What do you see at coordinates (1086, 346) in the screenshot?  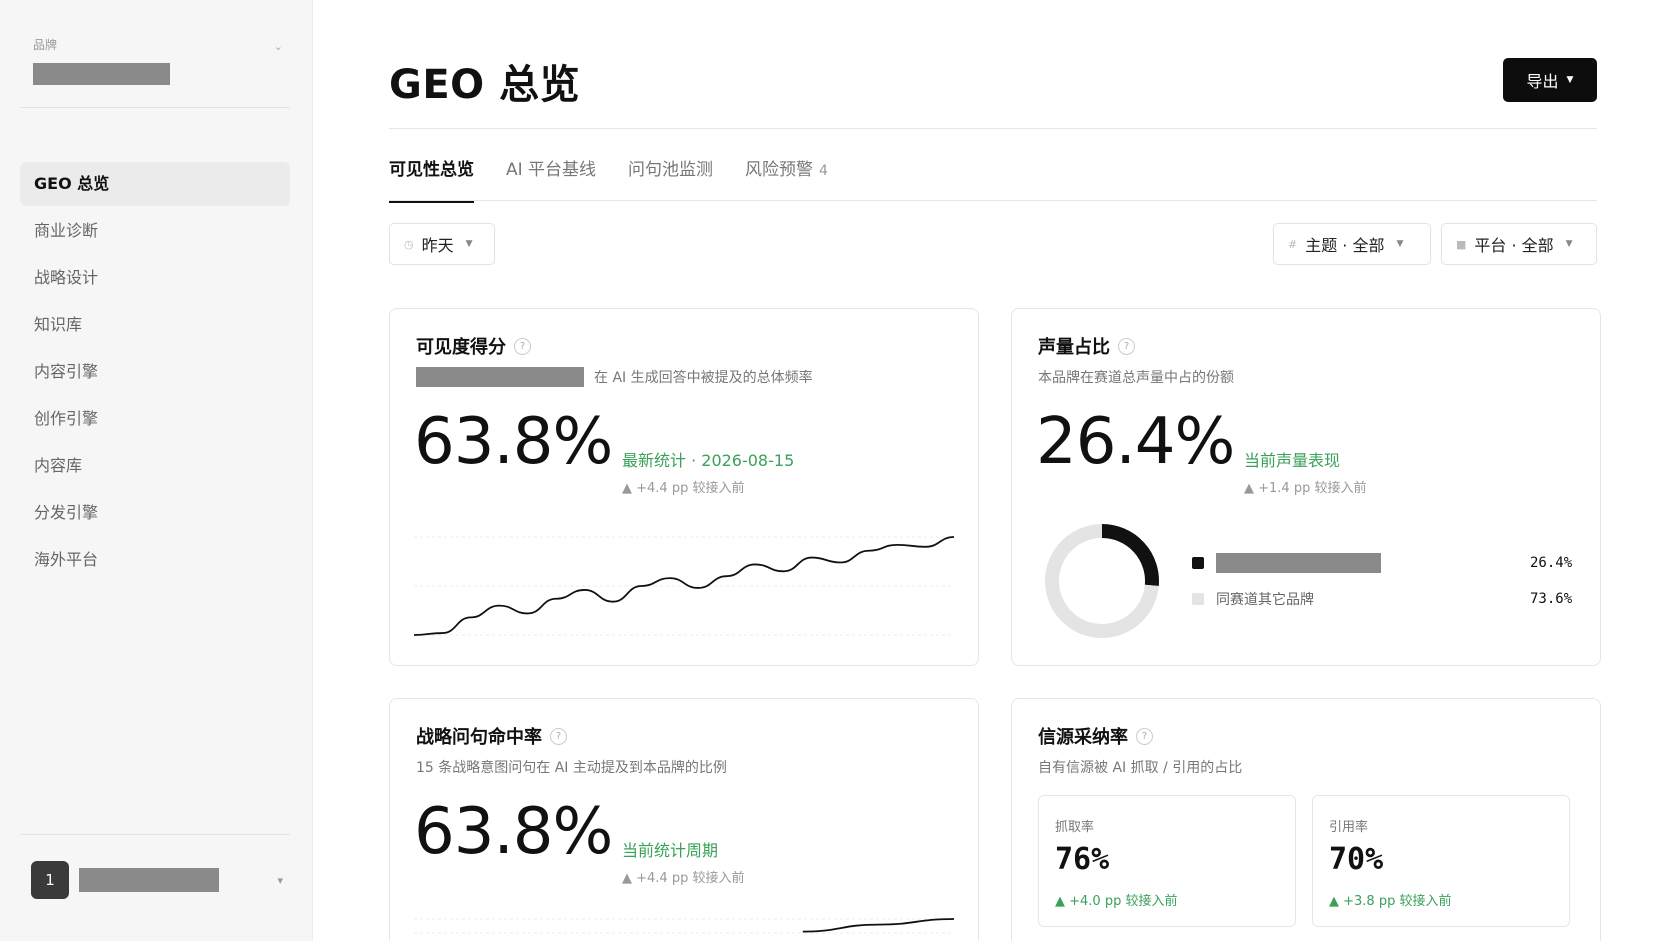 I see `card-title: 声量占比 ?` at bounding box center [1086, 346].